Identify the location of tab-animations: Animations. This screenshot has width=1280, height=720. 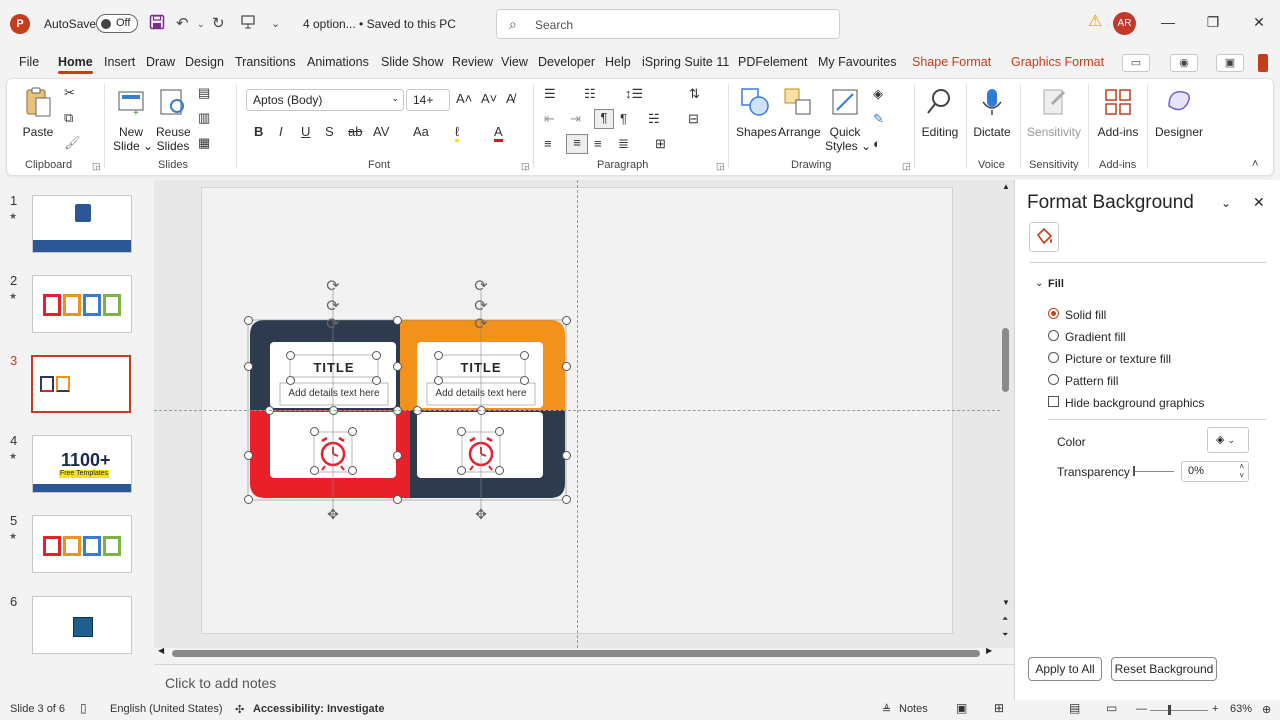
(338, 62).